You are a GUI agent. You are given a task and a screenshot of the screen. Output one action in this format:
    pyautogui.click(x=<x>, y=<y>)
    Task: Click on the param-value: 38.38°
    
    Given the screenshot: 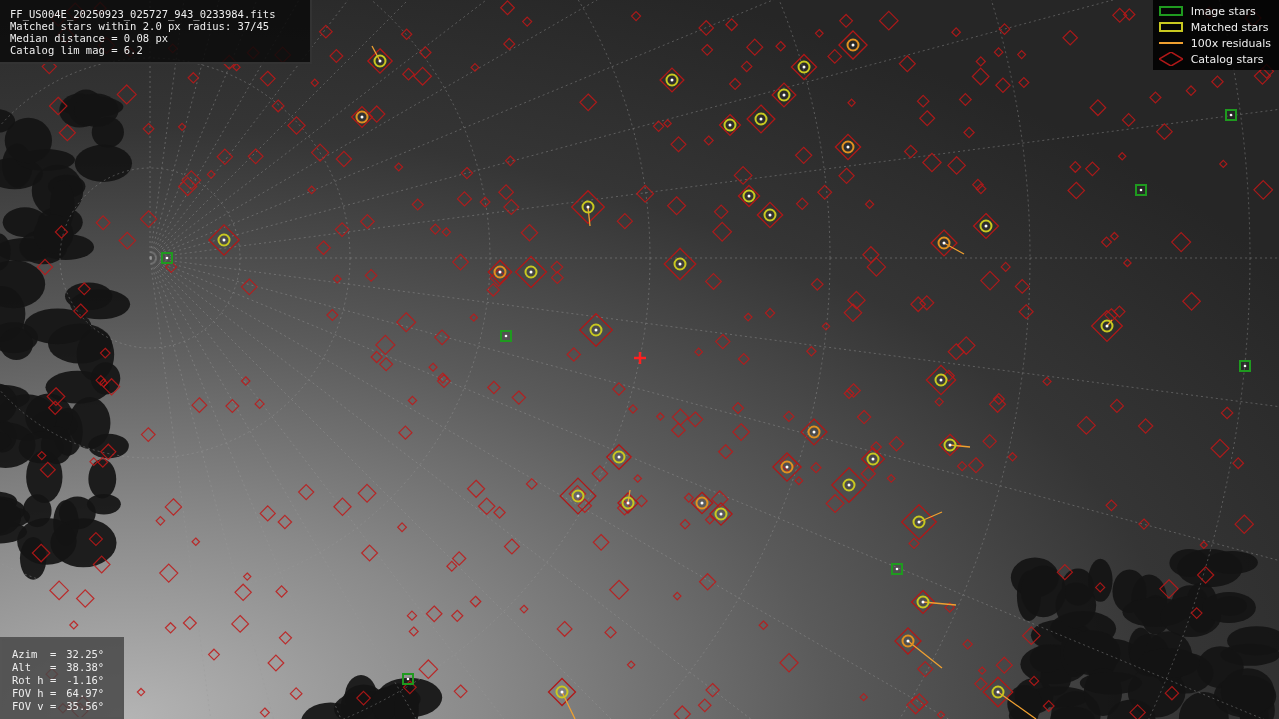 What is the action you would take?
    pyautogui.click(x=85, y=667)
    